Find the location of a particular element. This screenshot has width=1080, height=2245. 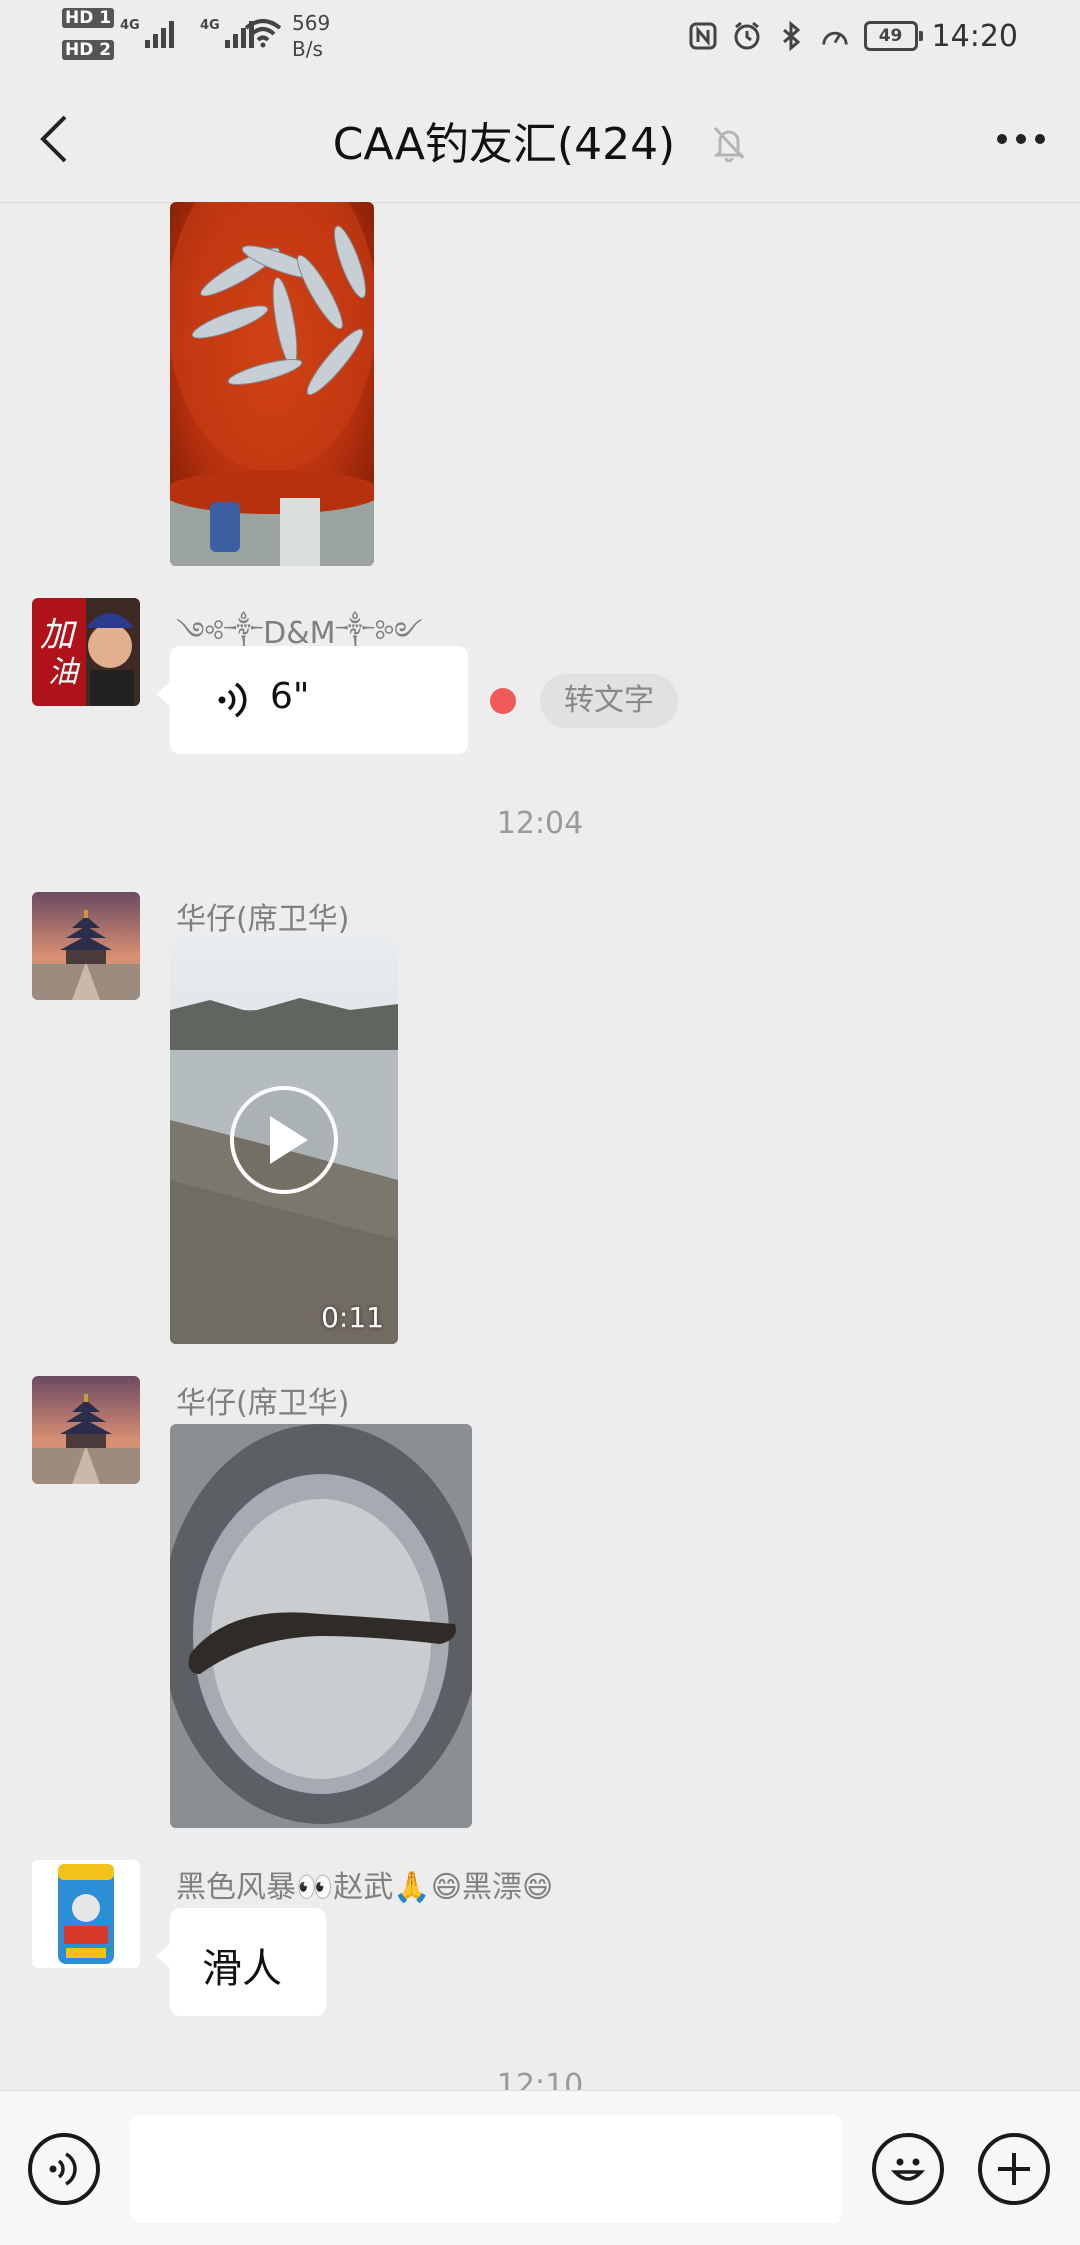

chat-header: CAA钓友汇(424) is located at coordinates (540, 137).